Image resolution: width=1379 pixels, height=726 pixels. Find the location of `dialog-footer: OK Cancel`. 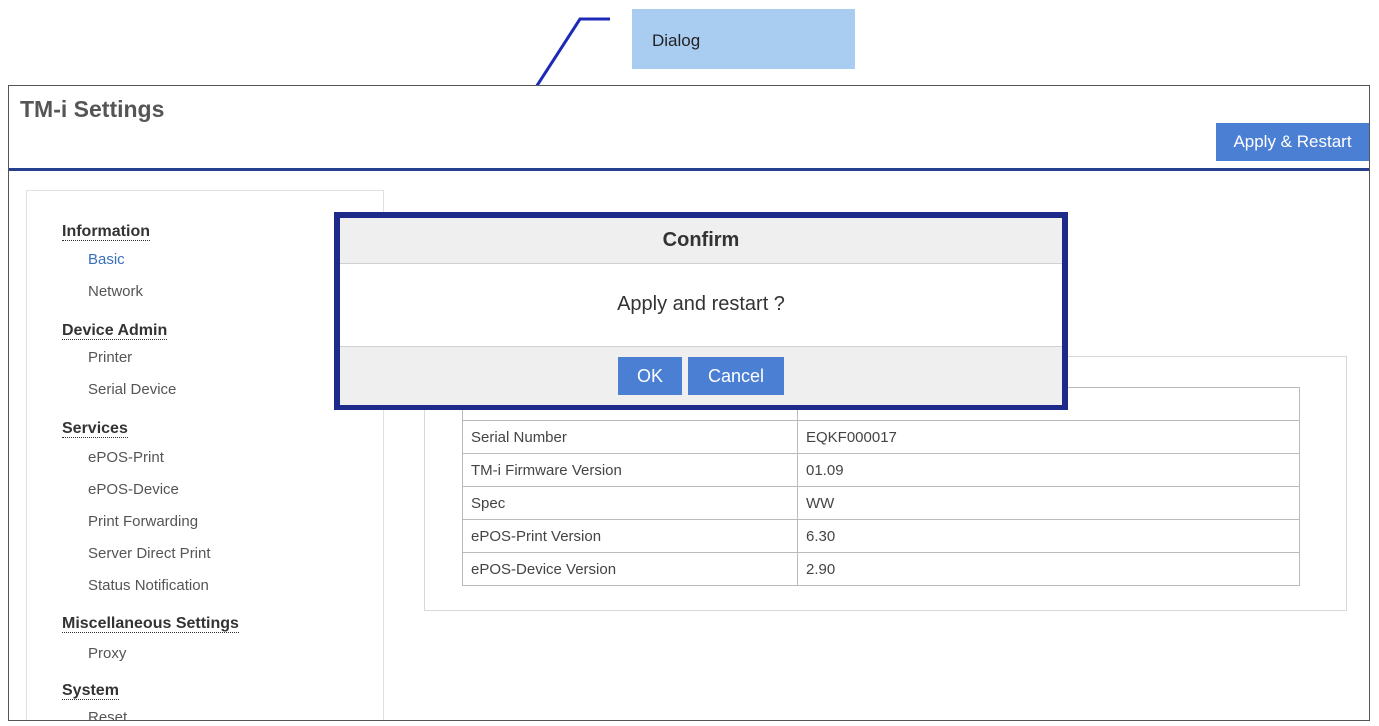

dialog-footer: OK Cancel is located at coordinates (701, 375).